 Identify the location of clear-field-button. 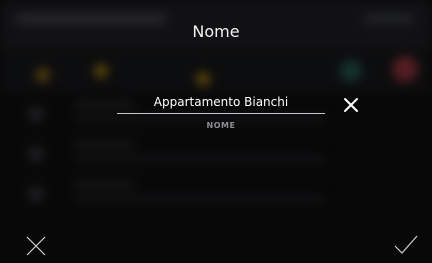
(351, 105).